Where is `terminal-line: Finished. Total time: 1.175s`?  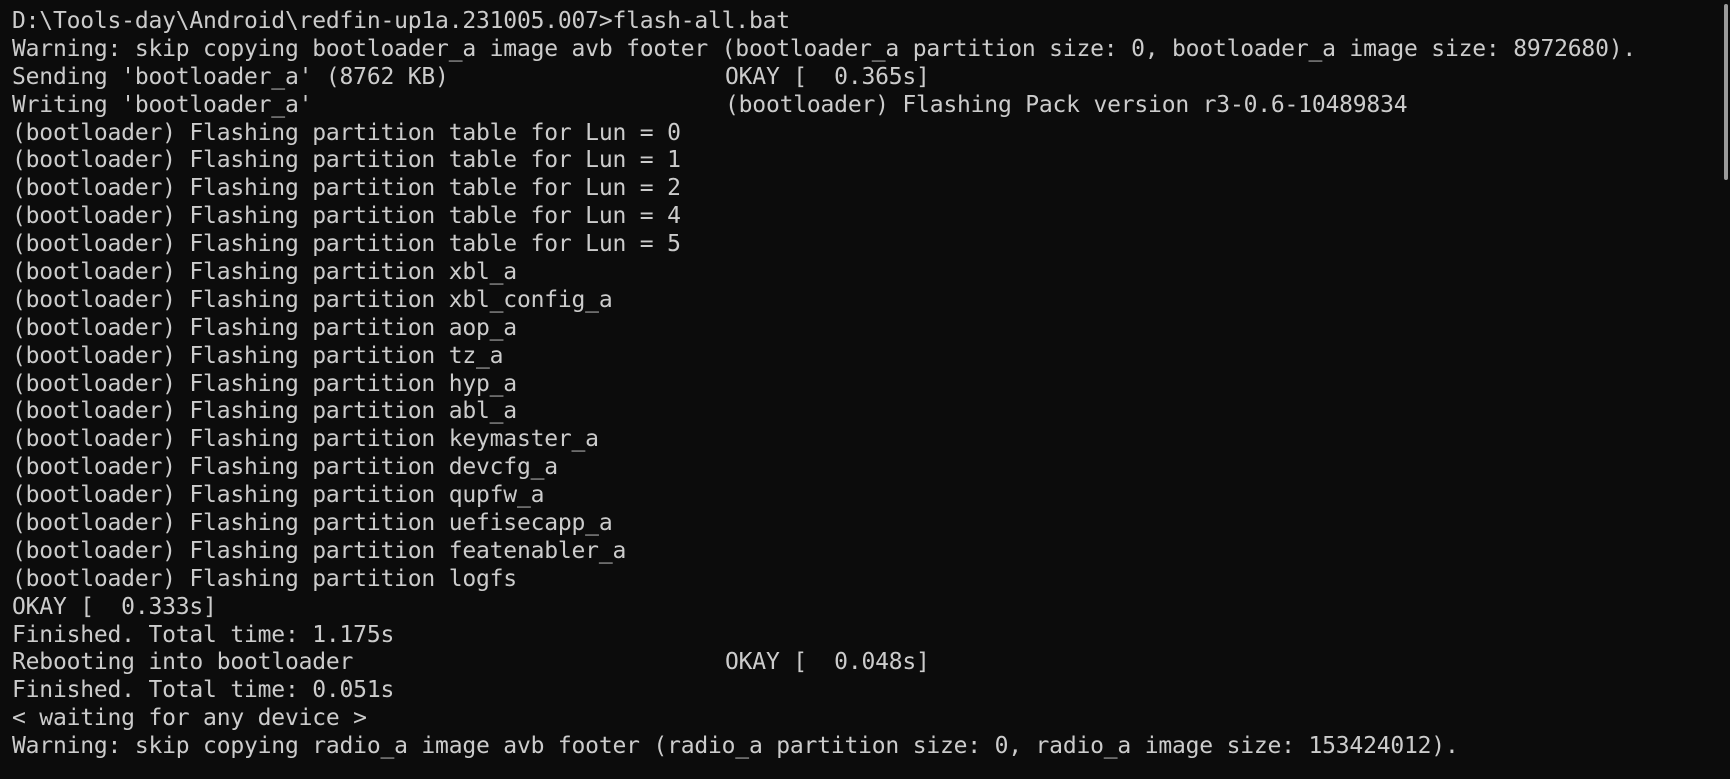 terminal-line: Finished. Total time: 1.175s is located at coordinates (871, 636).